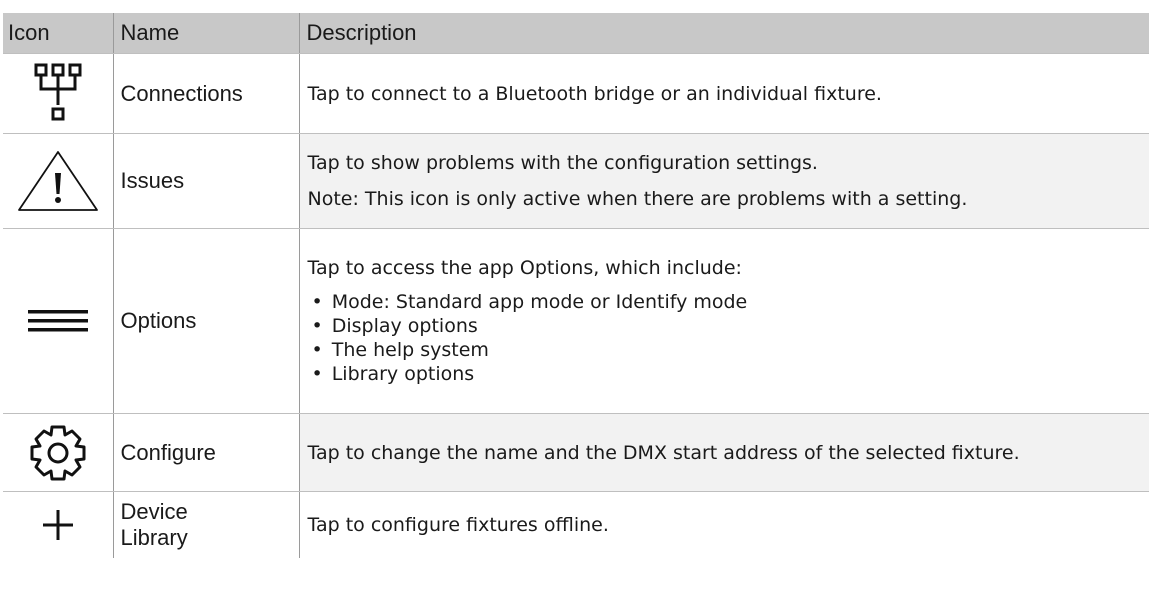  Describe the element at coordinates (725, 326) in the screenshot. I see `list-item: Display options` at that location.